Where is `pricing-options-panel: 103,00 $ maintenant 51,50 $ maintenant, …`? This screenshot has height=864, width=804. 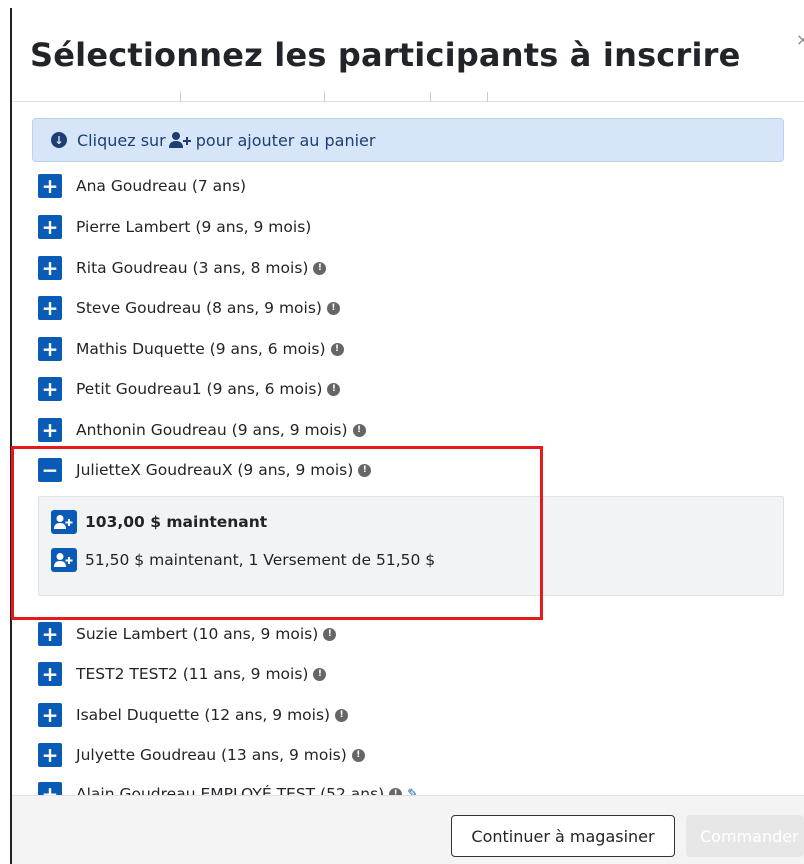 pricing-options-panel: 103,00 $ maintenant 51,50 $ maintenant, … is located at coordinates (411, 546).